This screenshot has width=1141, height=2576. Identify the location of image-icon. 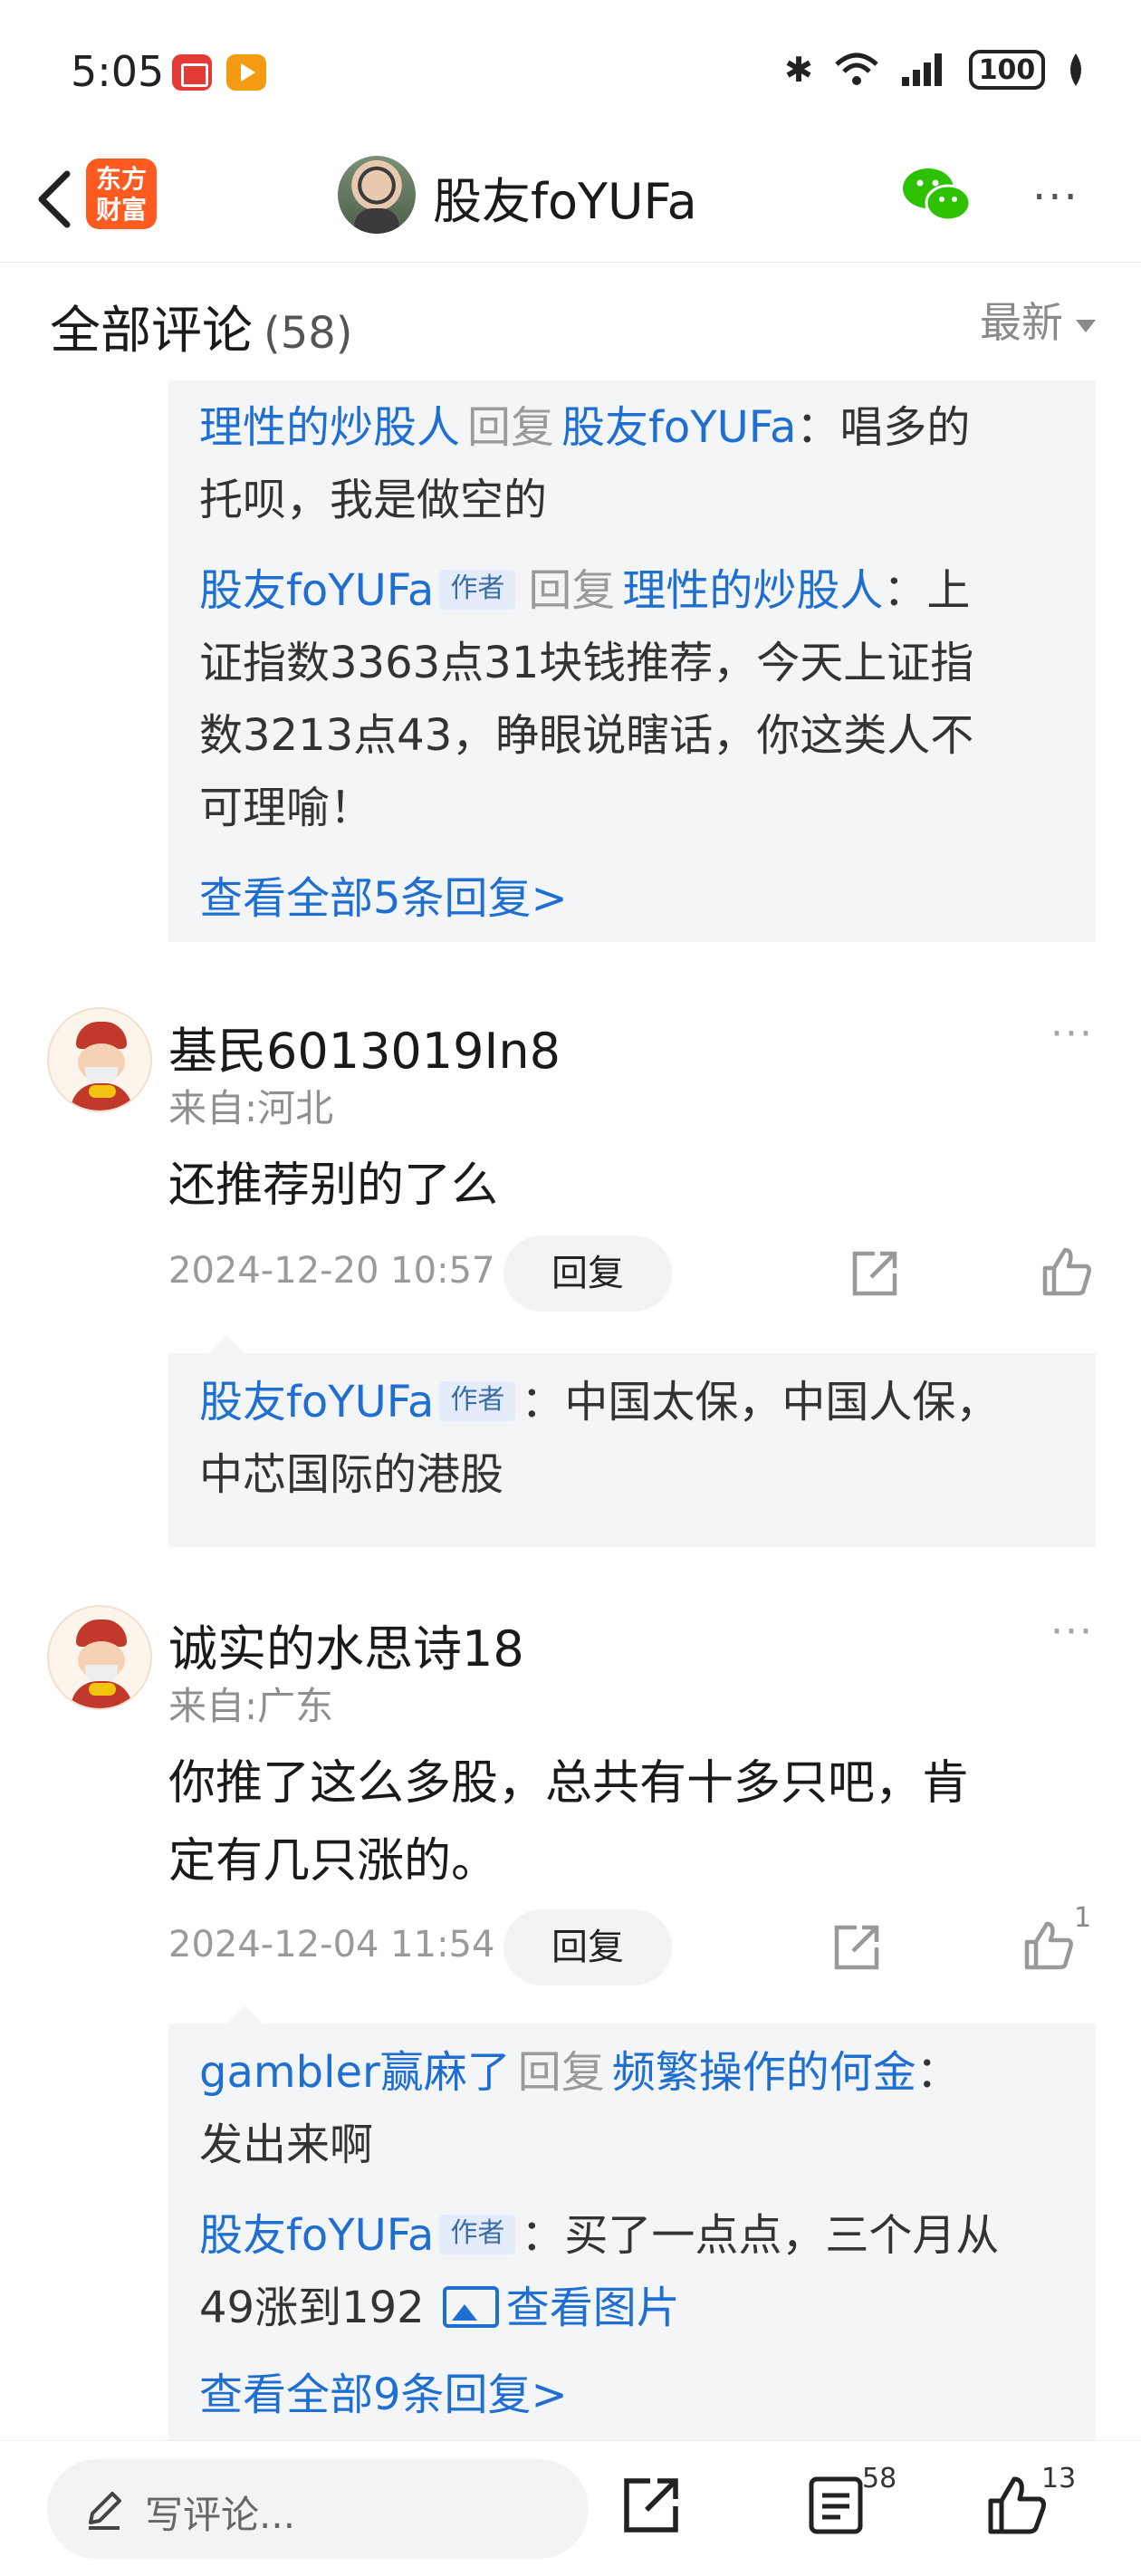
(470, 2307).